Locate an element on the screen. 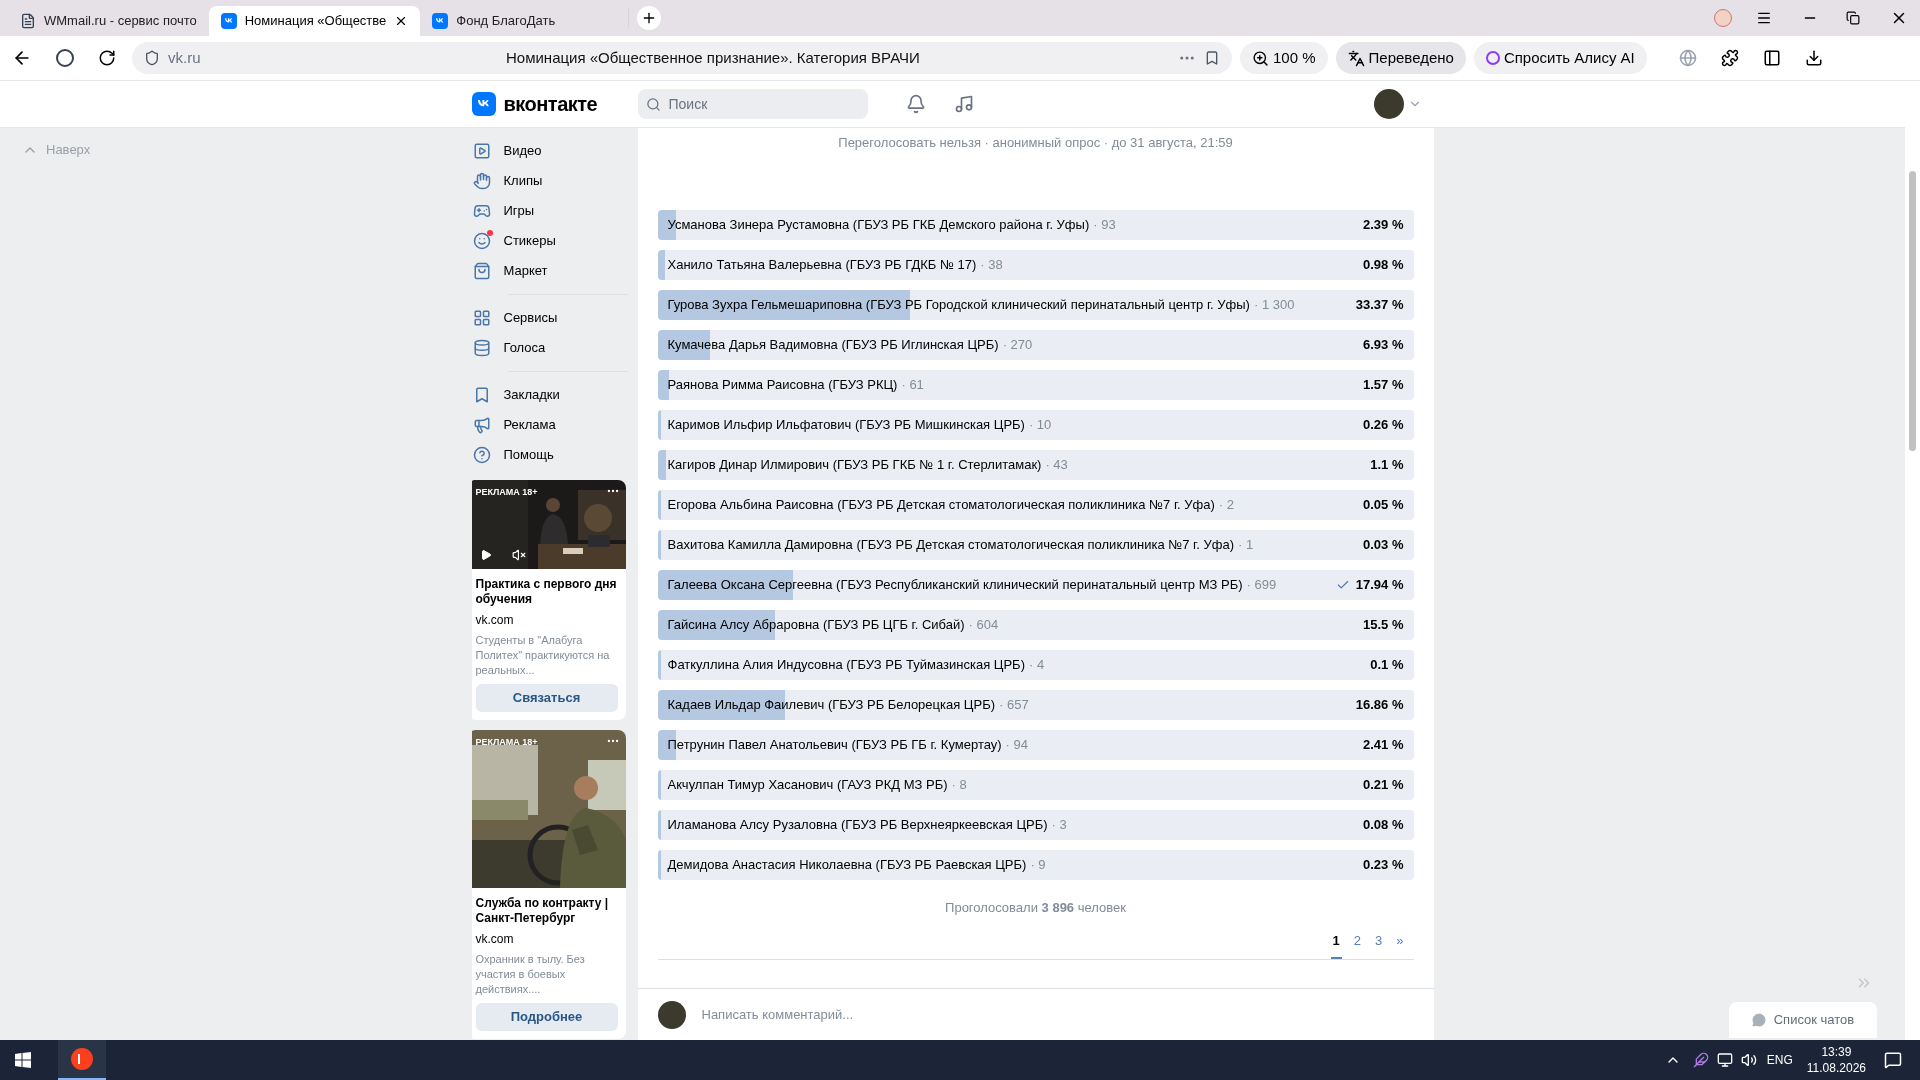 The width and height of the screenshot is (1920, 1080). option-text: Гайсина Алсу Абраровна (ГБУЗ РБ ЦГБ г. Сибай) is located at coordinates (816, 624).